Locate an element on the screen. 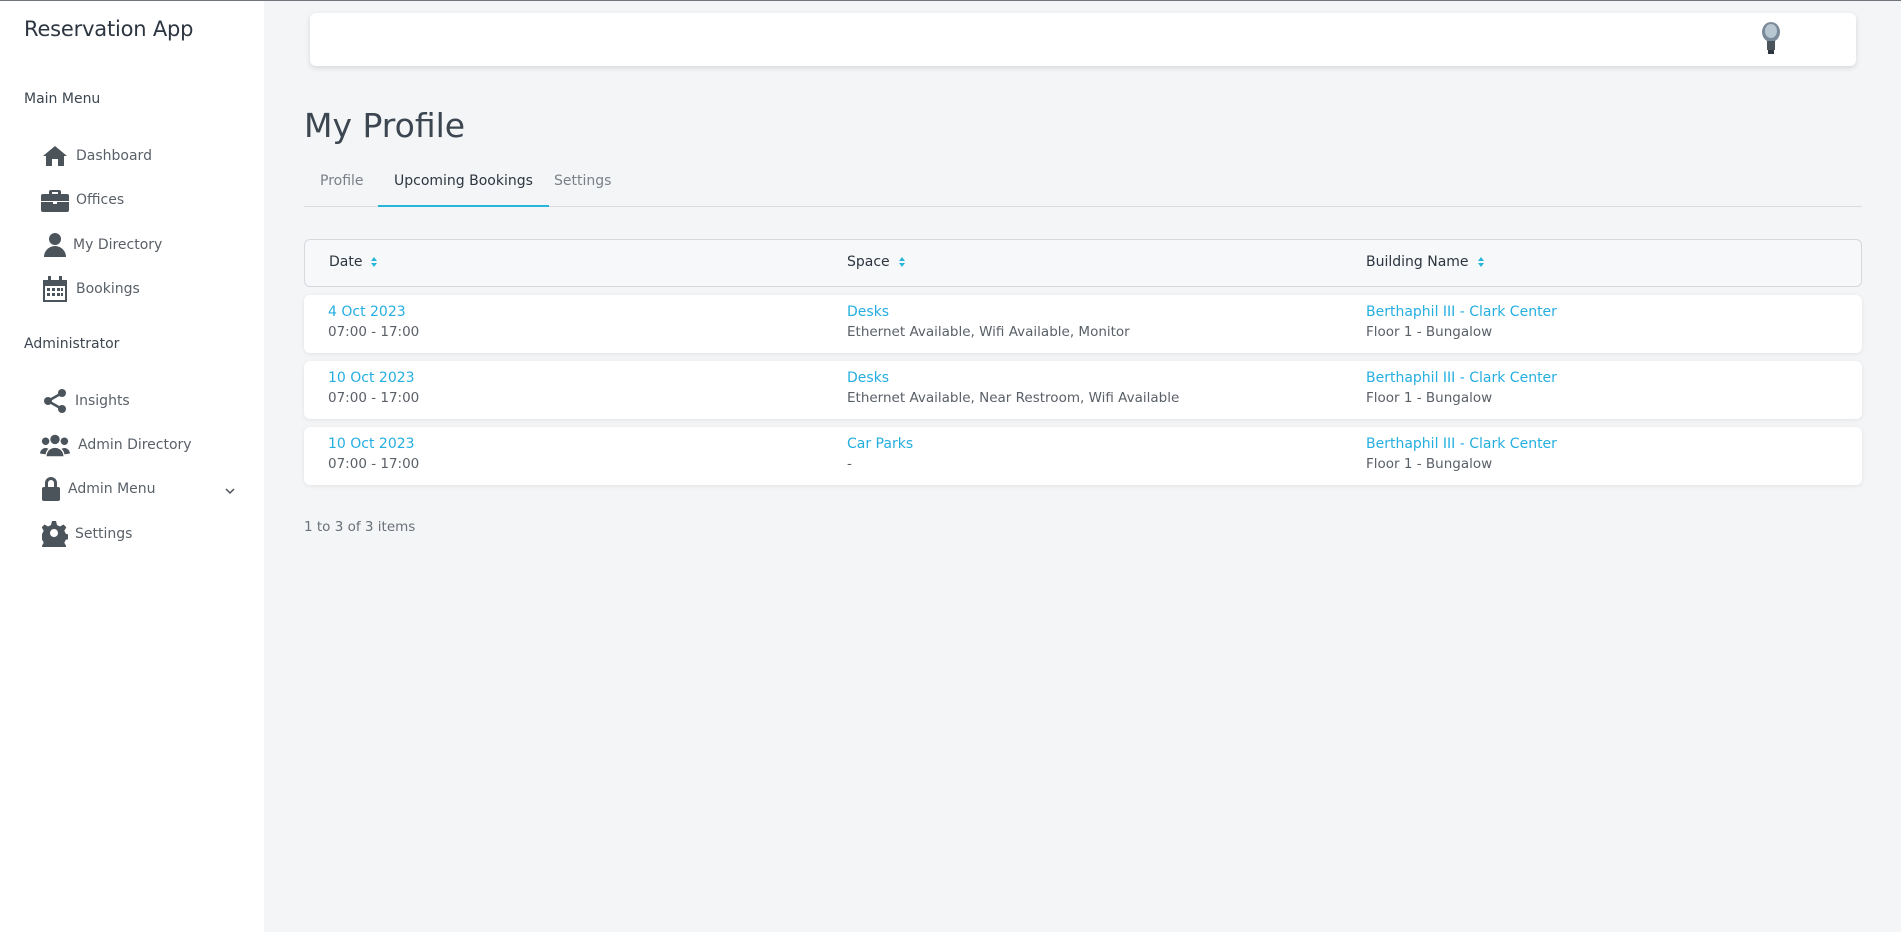 The width and height of the screenshot is (1901, 932). main-menu-label: Main Menu is located at coordinates (62, 99).